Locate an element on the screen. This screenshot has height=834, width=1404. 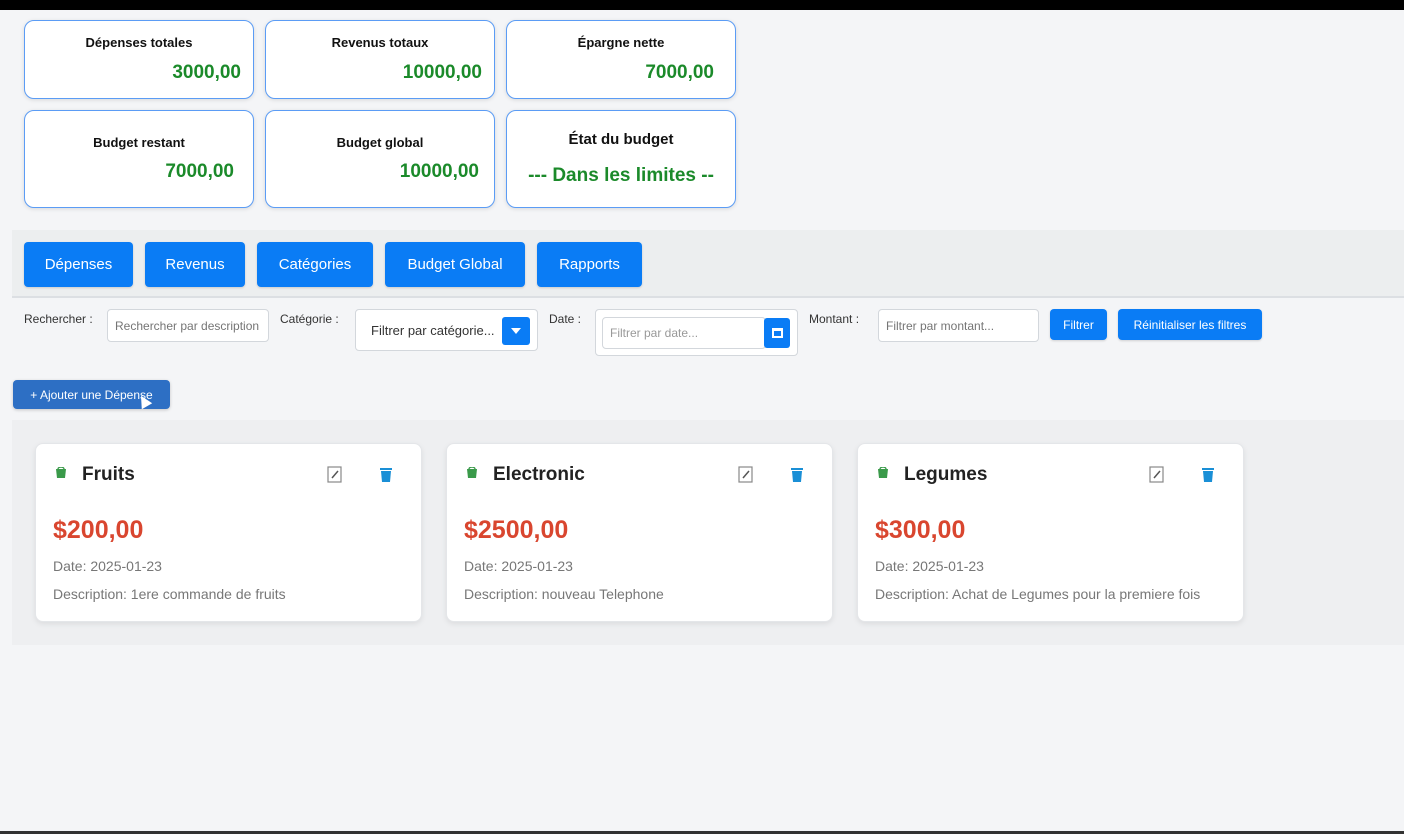
tab-budget-global: Budget Global is located at coordinates (455, 264).